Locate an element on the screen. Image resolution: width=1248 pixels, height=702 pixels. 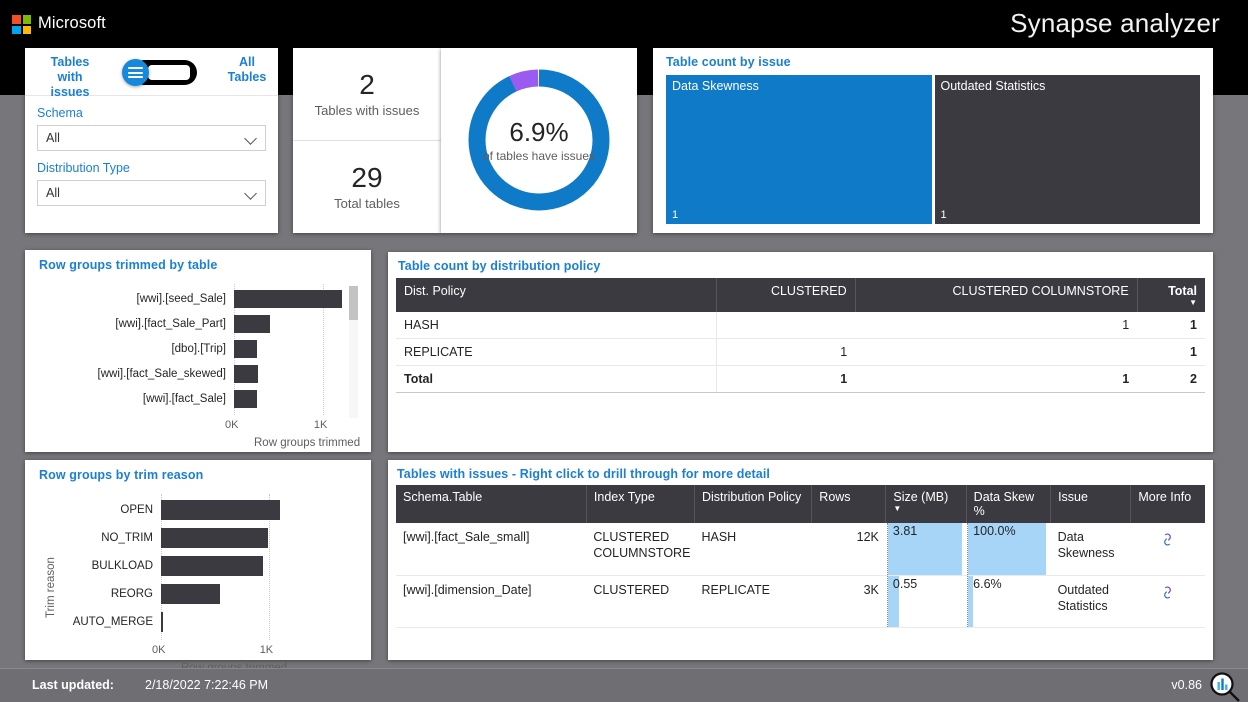
issues-cell-skew-value: 6.6% is located at coordinates (987, 583).